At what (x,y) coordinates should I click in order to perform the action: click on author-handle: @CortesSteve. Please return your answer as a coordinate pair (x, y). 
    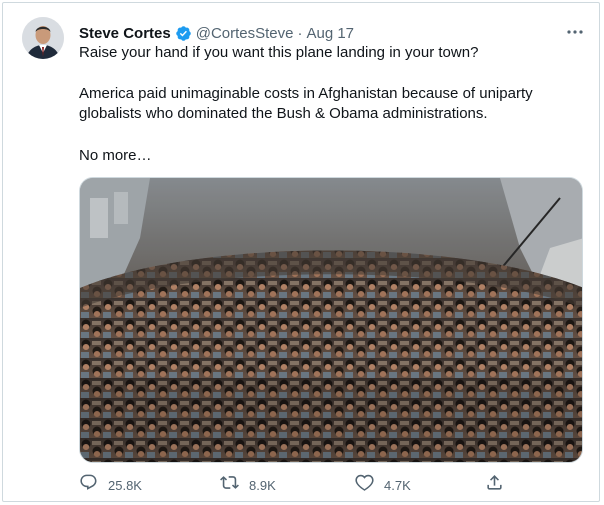
    Looking at the image, I should click on (245, 33).